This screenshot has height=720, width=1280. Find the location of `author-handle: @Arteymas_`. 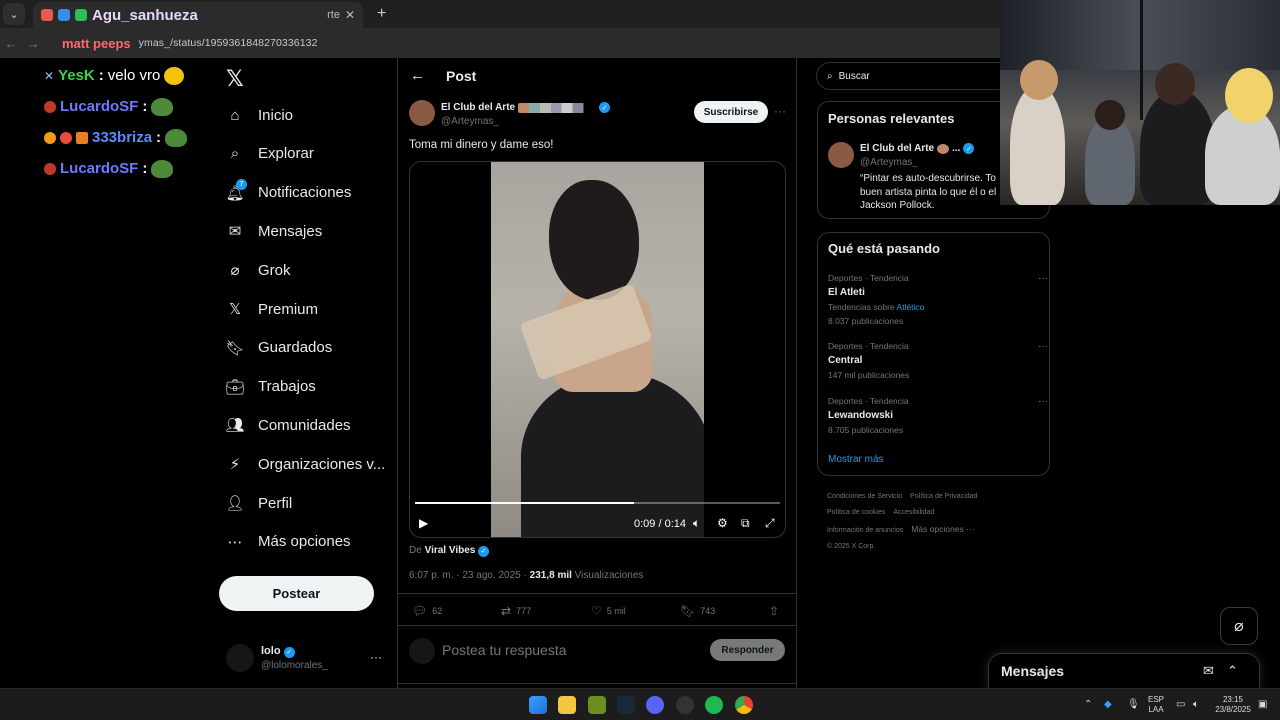

author-handle: @Arteymas_ is located at coordinates (470, 121).